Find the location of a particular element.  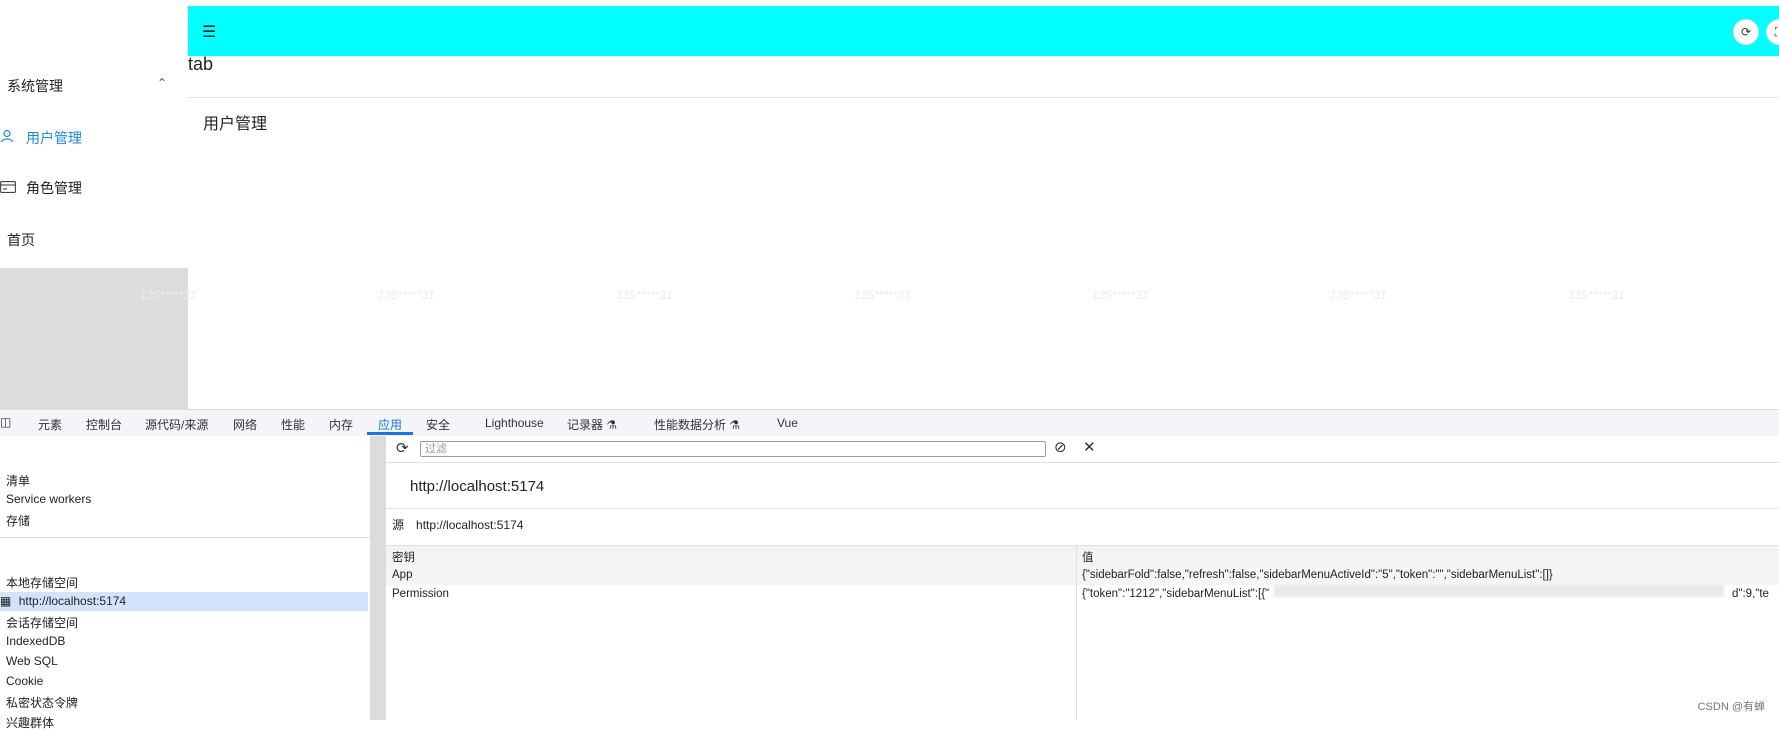

sidebar: 系统管理 ⌃ 用户管理 角色管理 首页 is located at coordinates (94, 163).